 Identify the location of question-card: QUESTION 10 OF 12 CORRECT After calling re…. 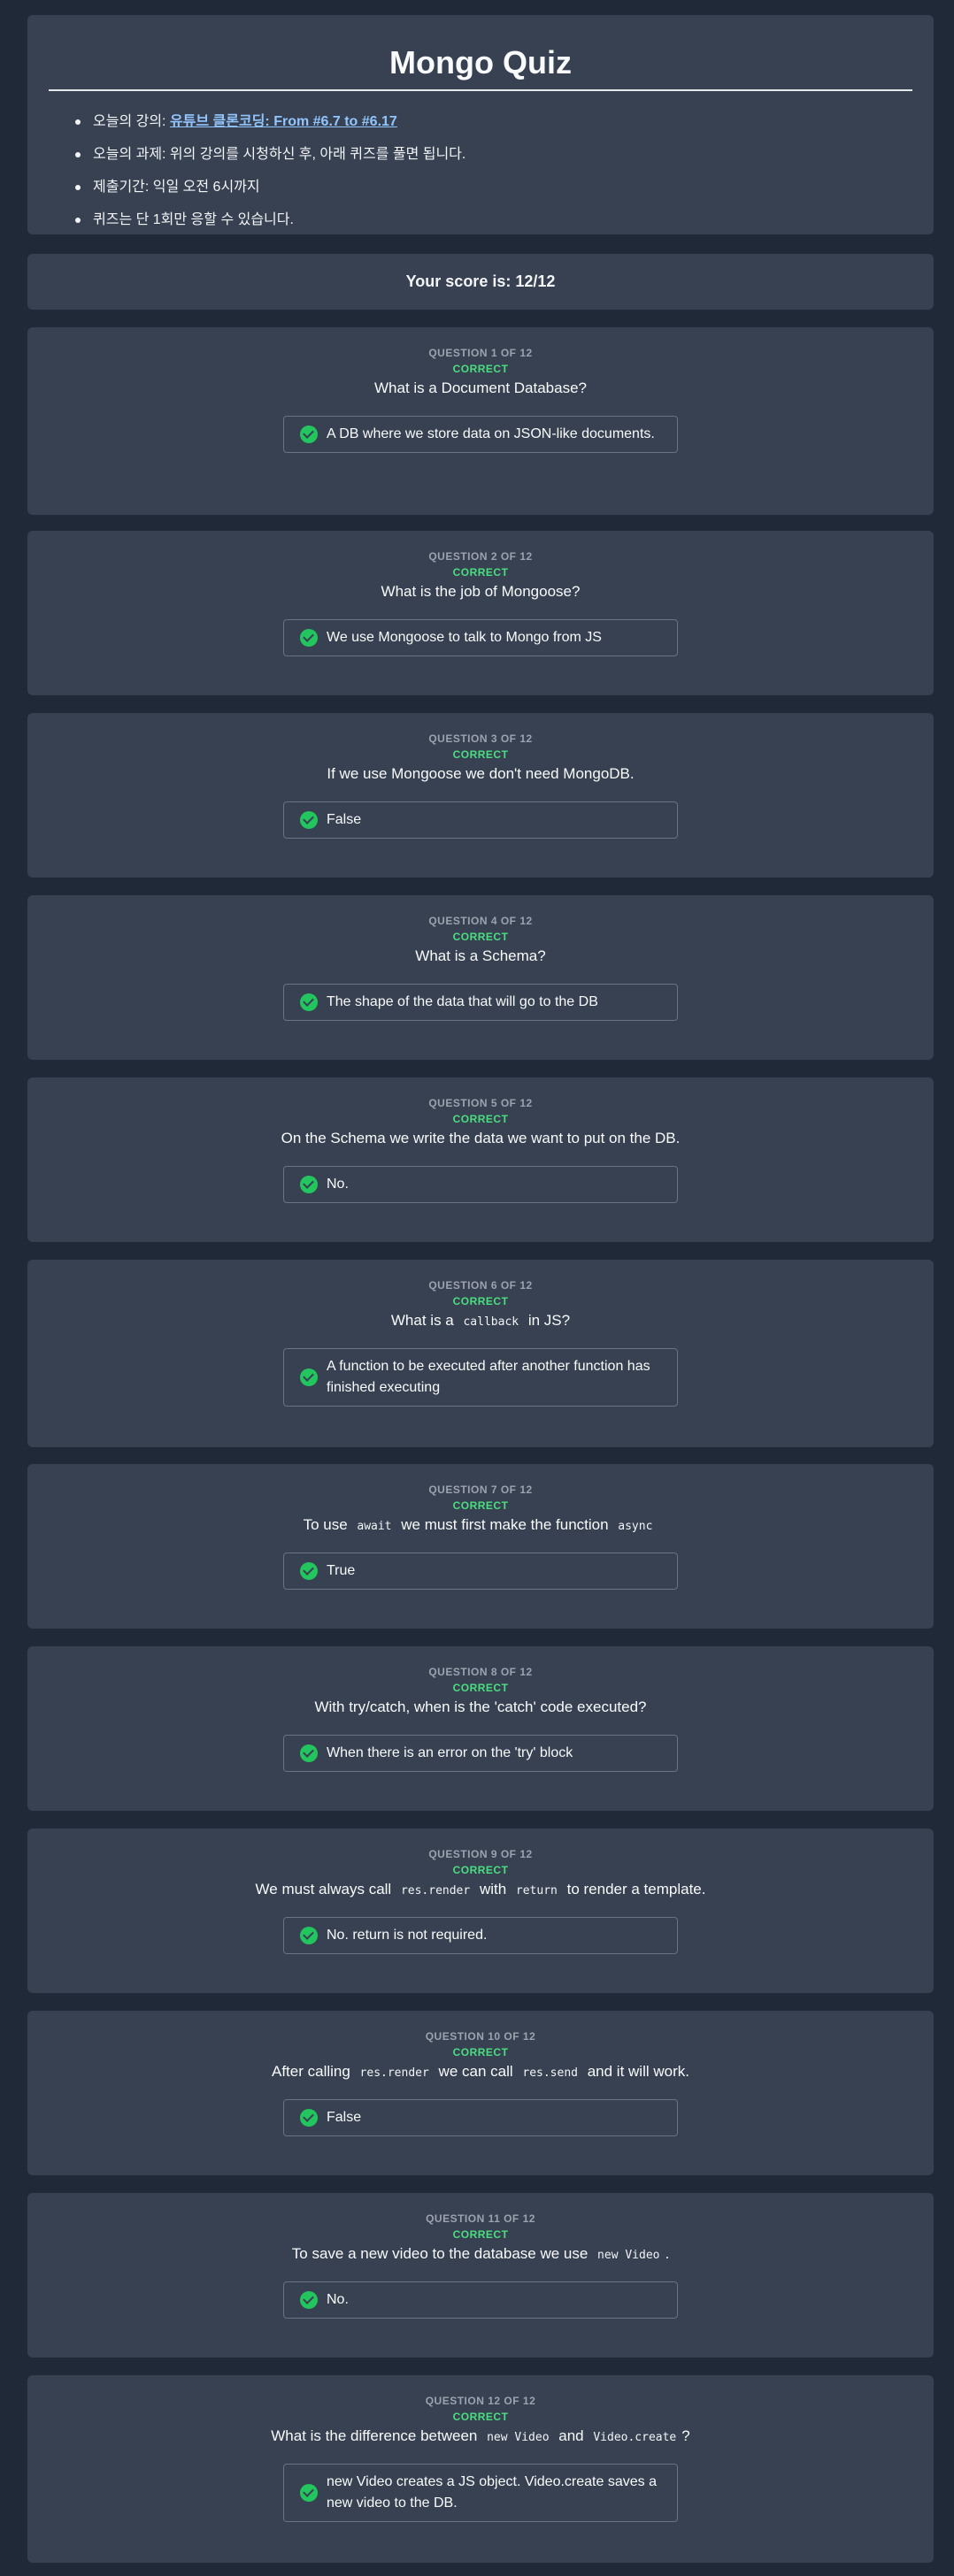
(480, 2093).